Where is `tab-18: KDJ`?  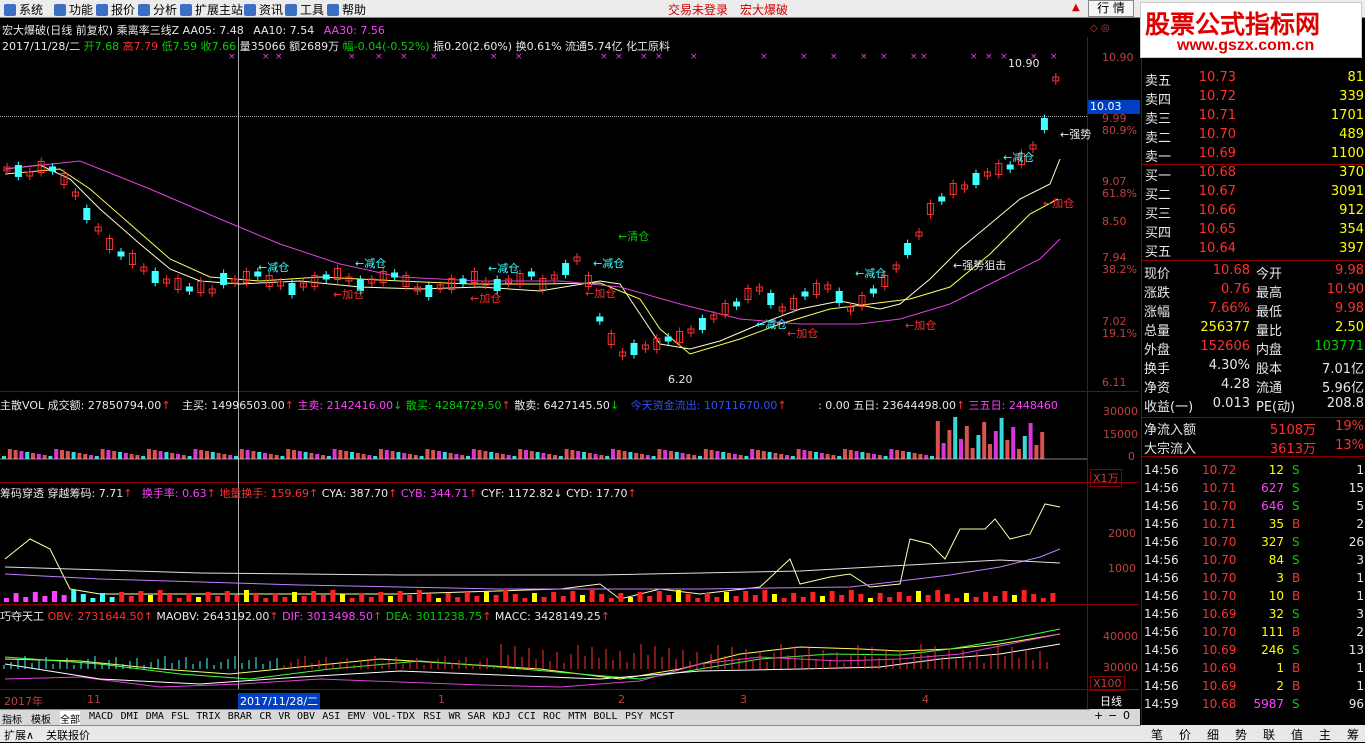
tab-18: KDJ is located at coordinates (502, 716).